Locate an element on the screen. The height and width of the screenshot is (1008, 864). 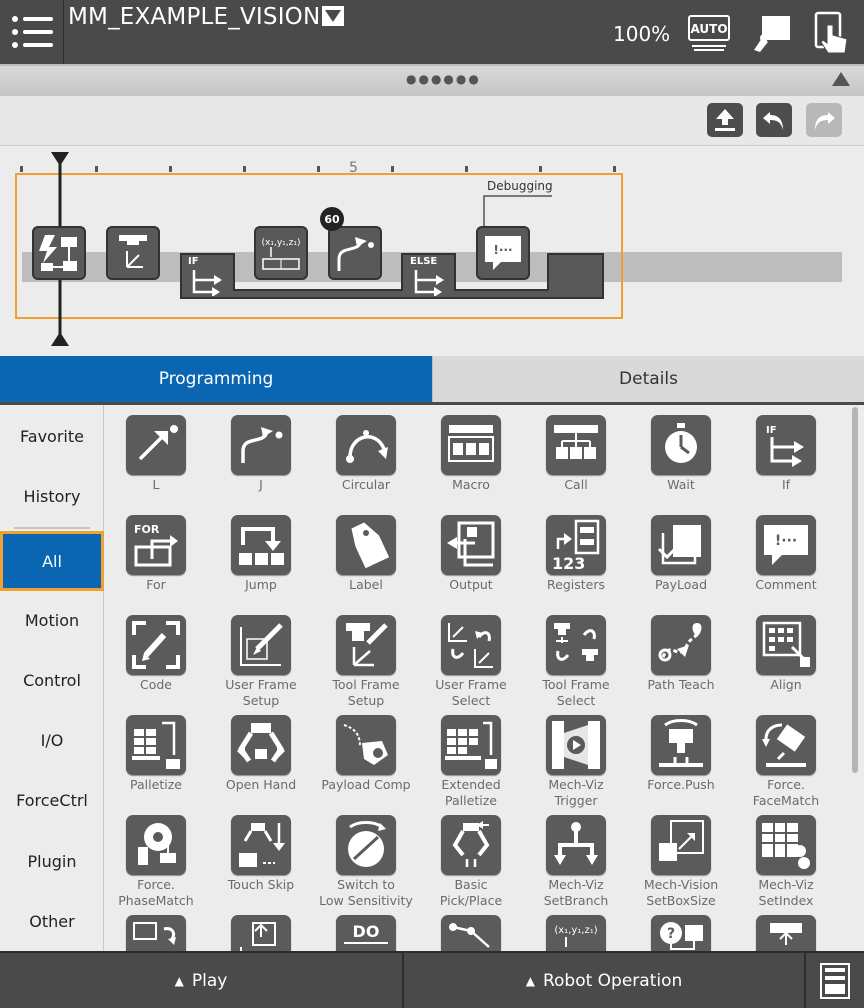
palette-item-tag: Label is located at coordinates (366, 554).